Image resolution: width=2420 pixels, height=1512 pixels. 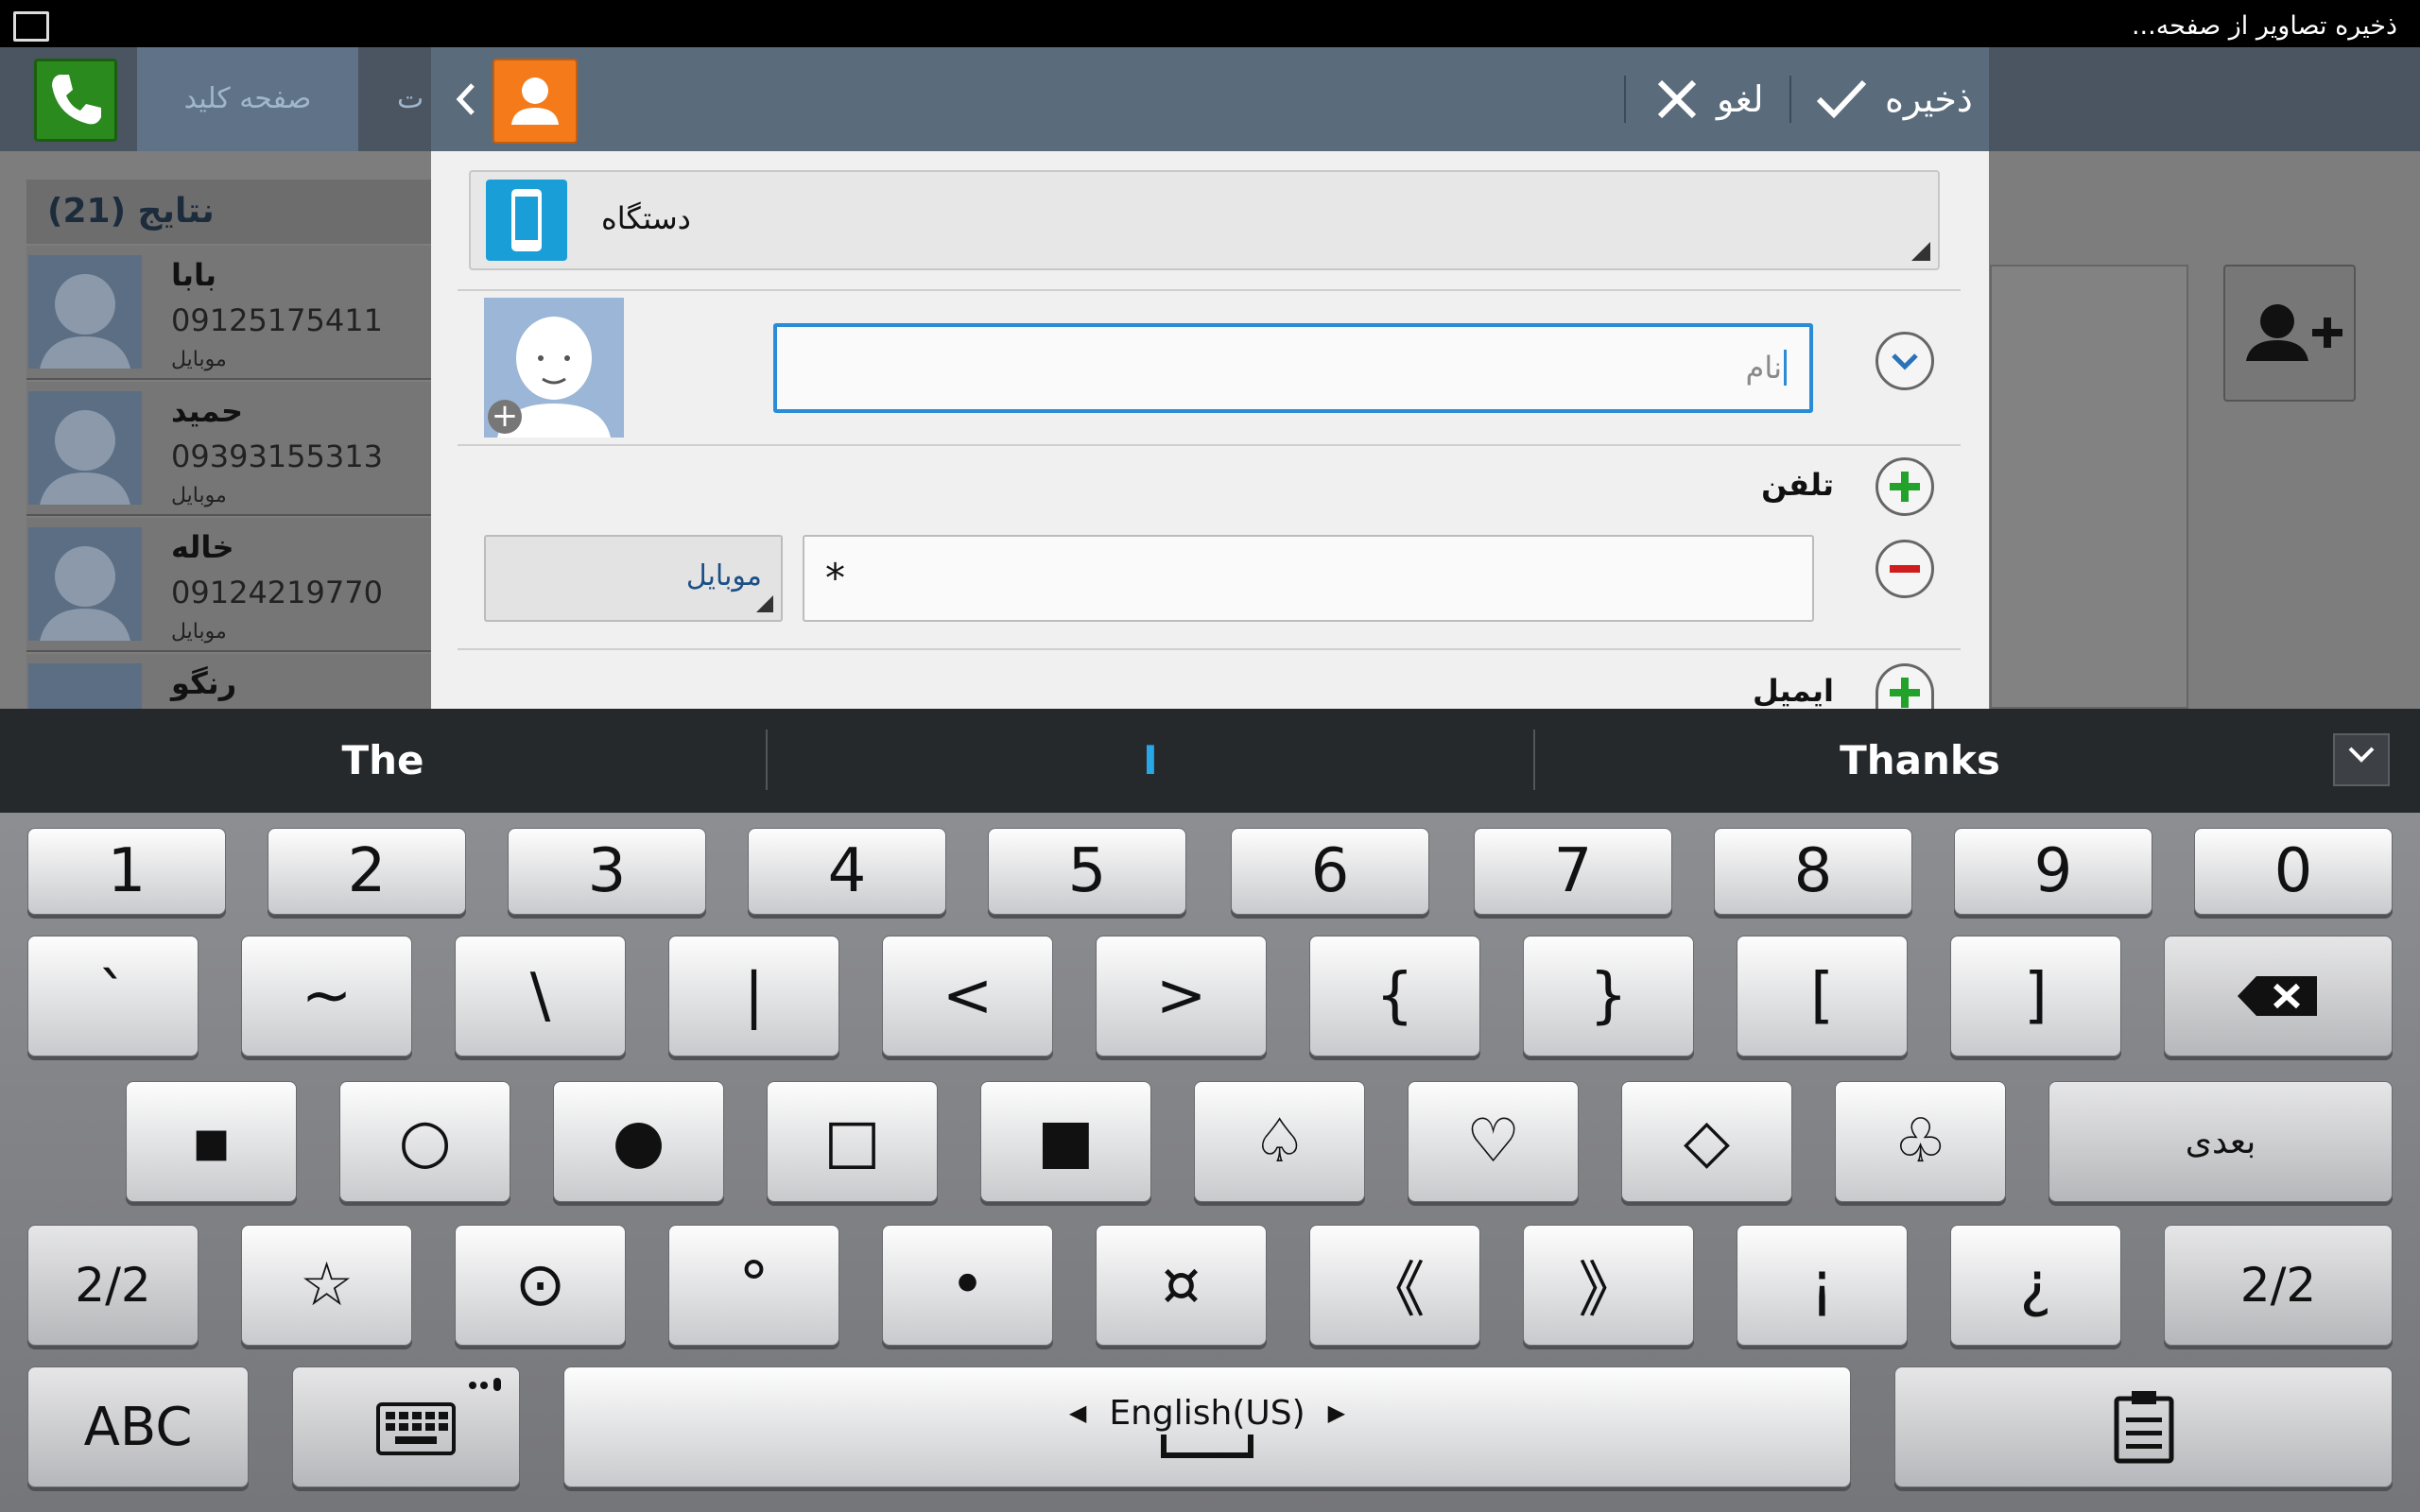 I want to click on language-label: English(US), so click(x=1207, y=1413).